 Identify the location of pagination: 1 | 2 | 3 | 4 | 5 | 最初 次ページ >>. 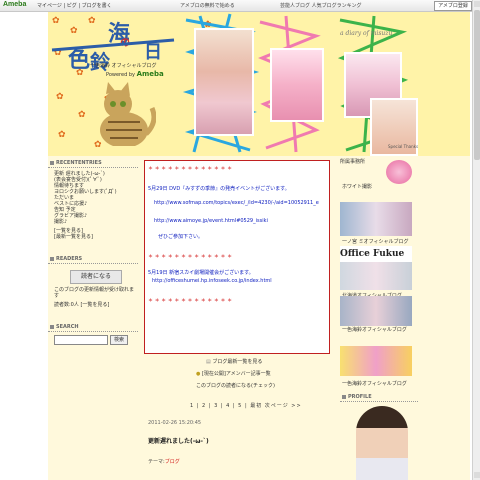
(246, 405).